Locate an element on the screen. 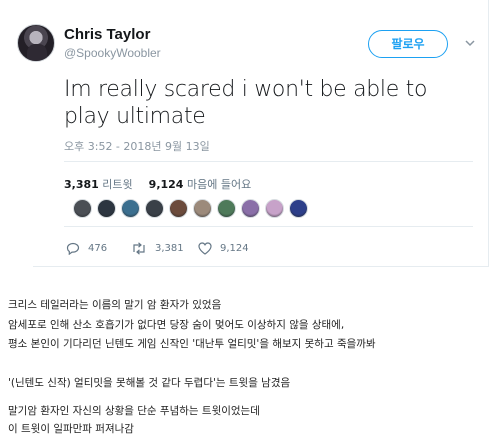 The width and height of the screenshot is (503, 442). follow-button: 팔로우 is located at coordinates (408, 44).